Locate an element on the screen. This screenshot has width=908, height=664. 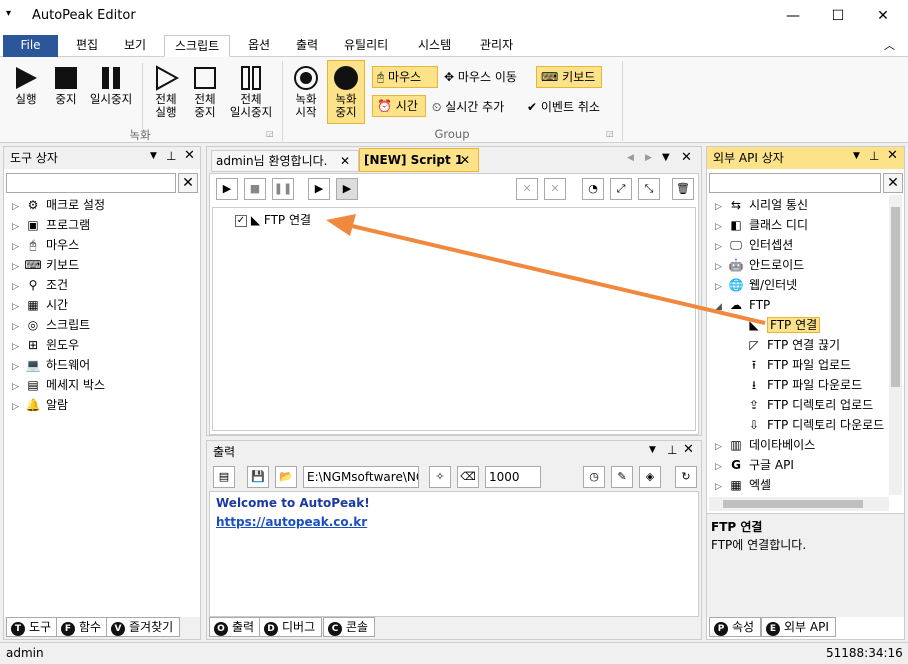
stop-script-button: ■ is located at coordinates (255, 189).